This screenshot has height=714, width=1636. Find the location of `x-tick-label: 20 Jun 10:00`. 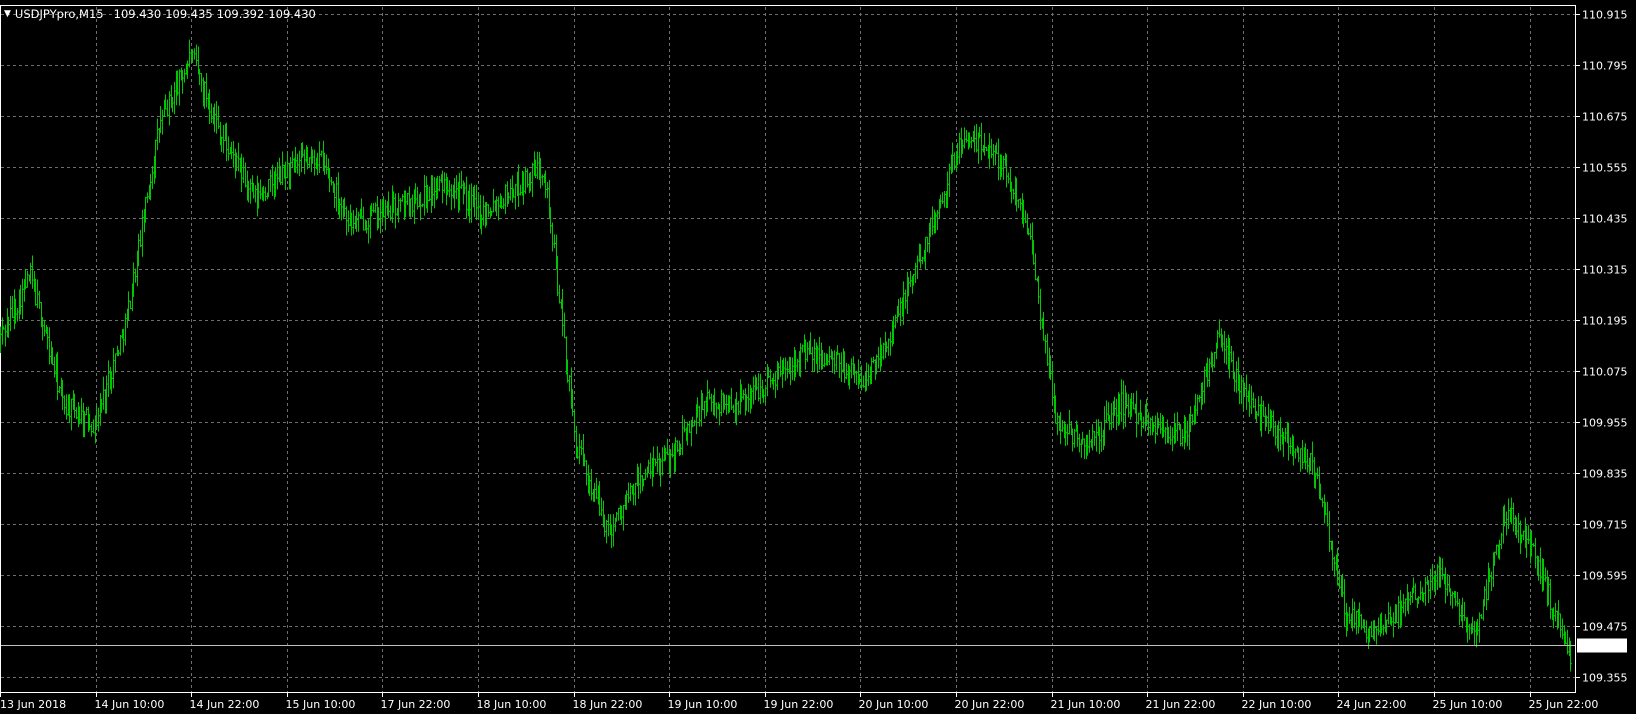

x-tick-label: 20 Jun 10:00 is located at coordinates (894, 704).